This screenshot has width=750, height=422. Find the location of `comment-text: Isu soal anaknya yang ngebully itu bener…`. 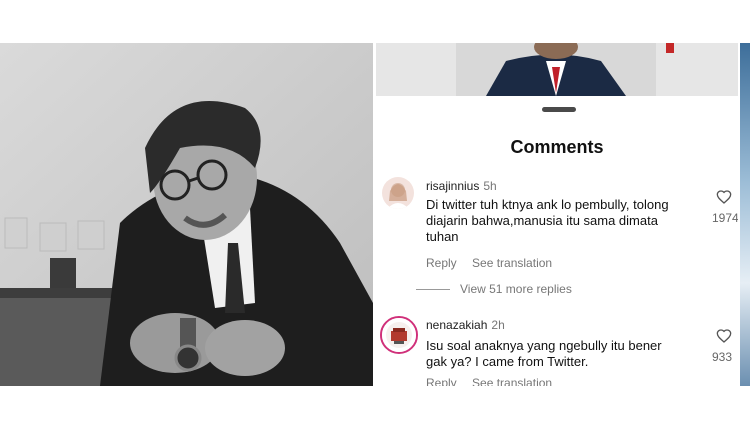

comment-text: Isu soal anaknya yang ngebully itu bener… is located at coordinates (544, 353).